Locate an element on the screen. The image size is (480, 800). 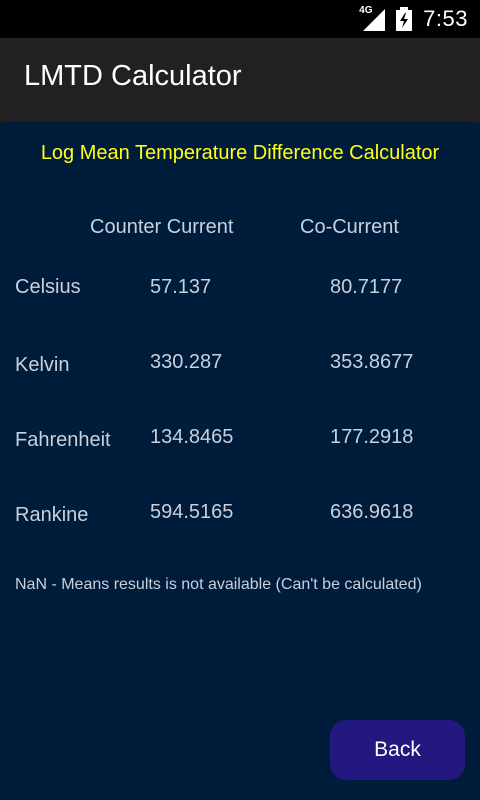
fahrenheit-counter-current-value: 134.8465 is located at coordinates (192, 437).